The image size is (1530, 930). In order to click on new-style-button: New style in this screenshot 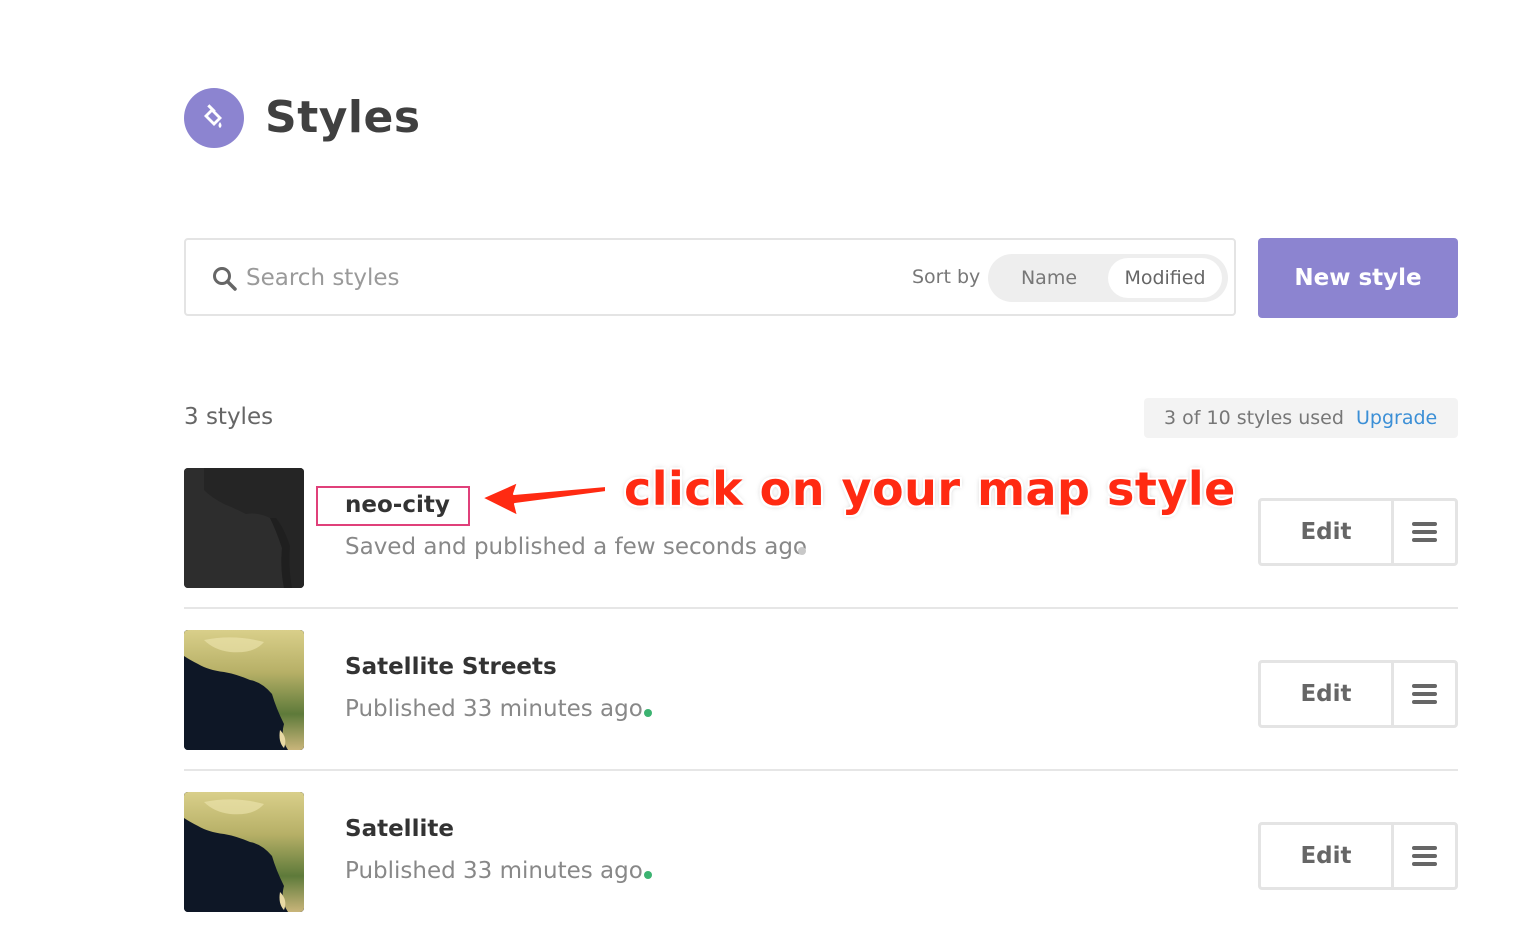, I will do `click(1358, 278)`.